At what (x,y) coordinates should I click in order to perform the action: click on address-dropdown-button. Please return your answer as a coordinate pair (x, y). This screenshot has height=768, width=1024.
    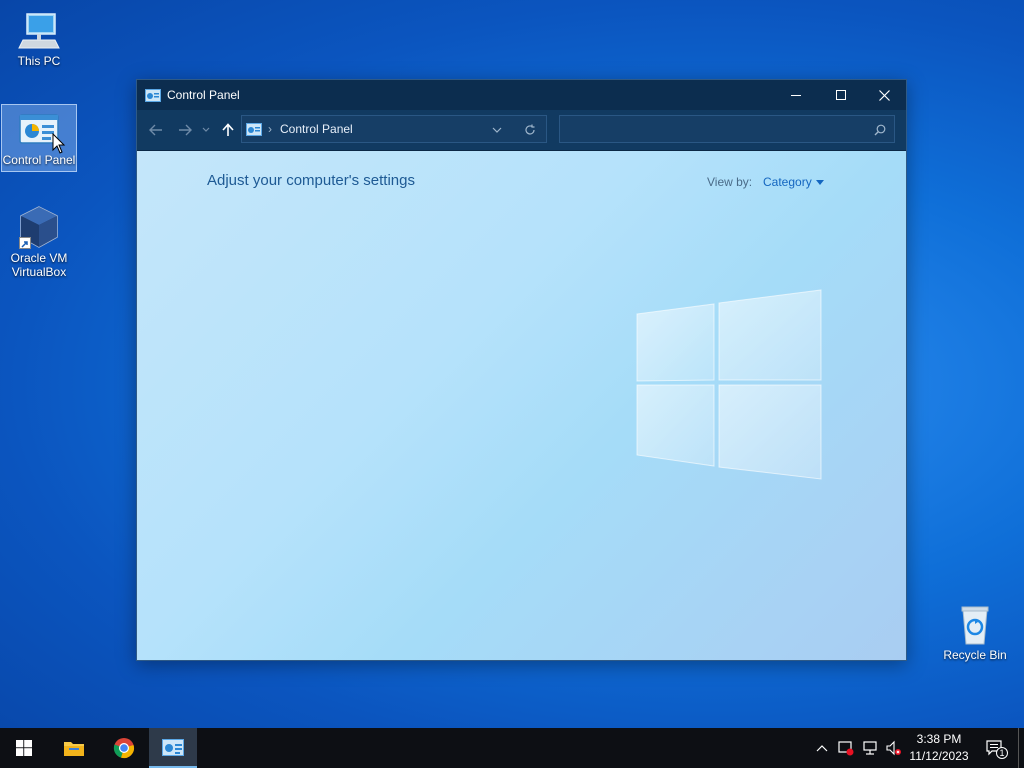
    Looking at the image, I should click on (497, 130).